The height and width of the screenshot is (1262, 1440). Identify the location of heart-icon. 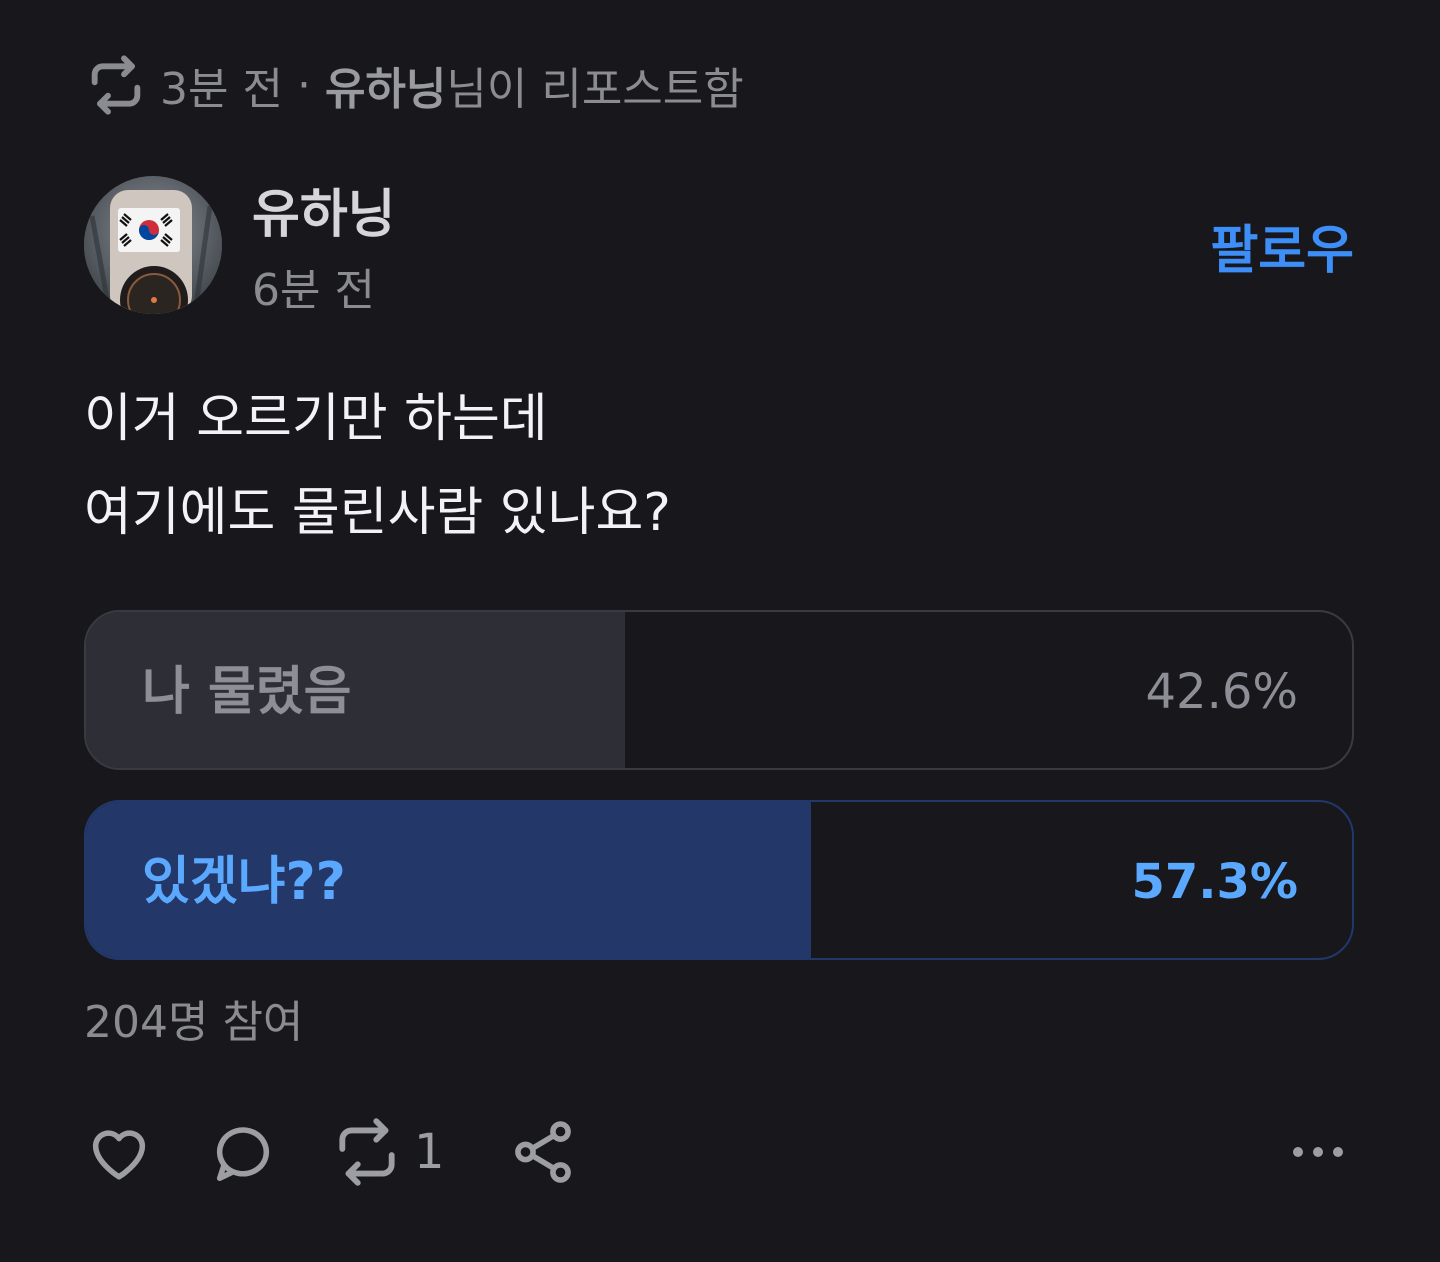
(119, 1152).